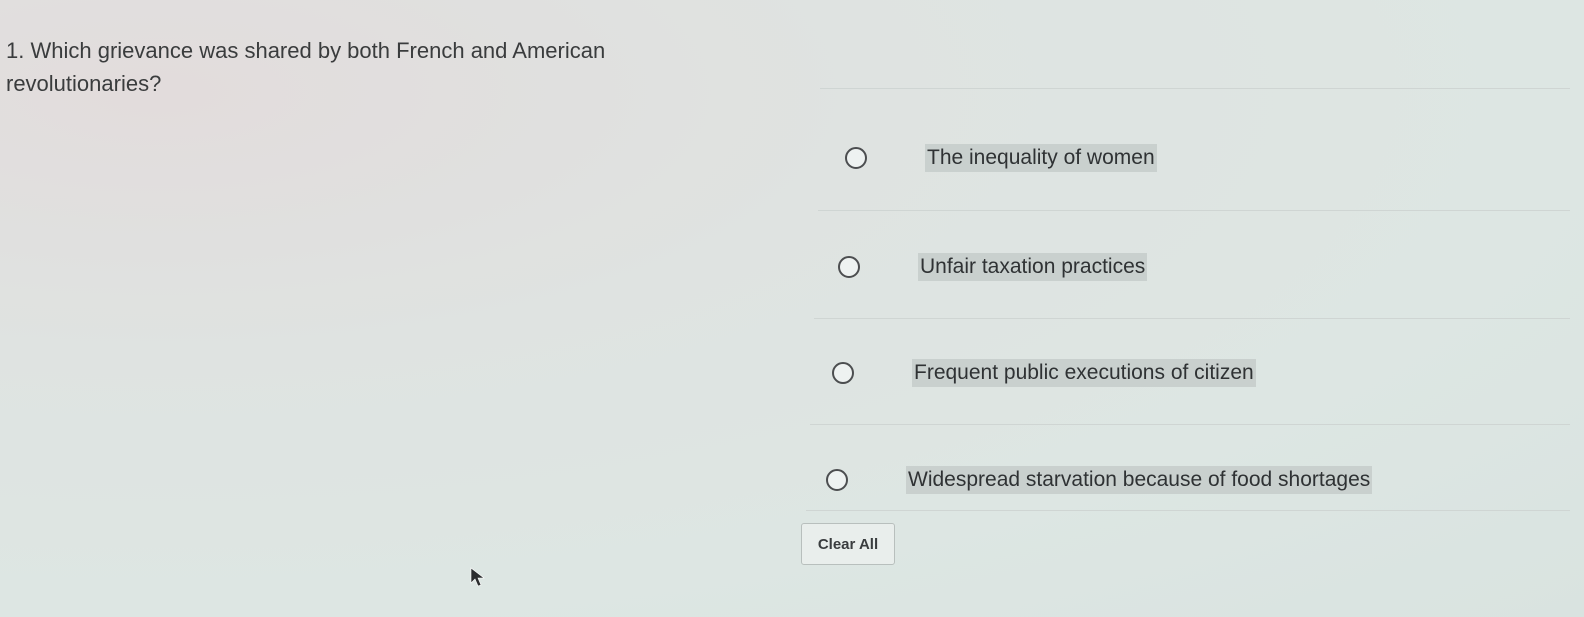 This screenshot has height=617, width=1584. I want to click on question-number: 1., so click(15, 50).